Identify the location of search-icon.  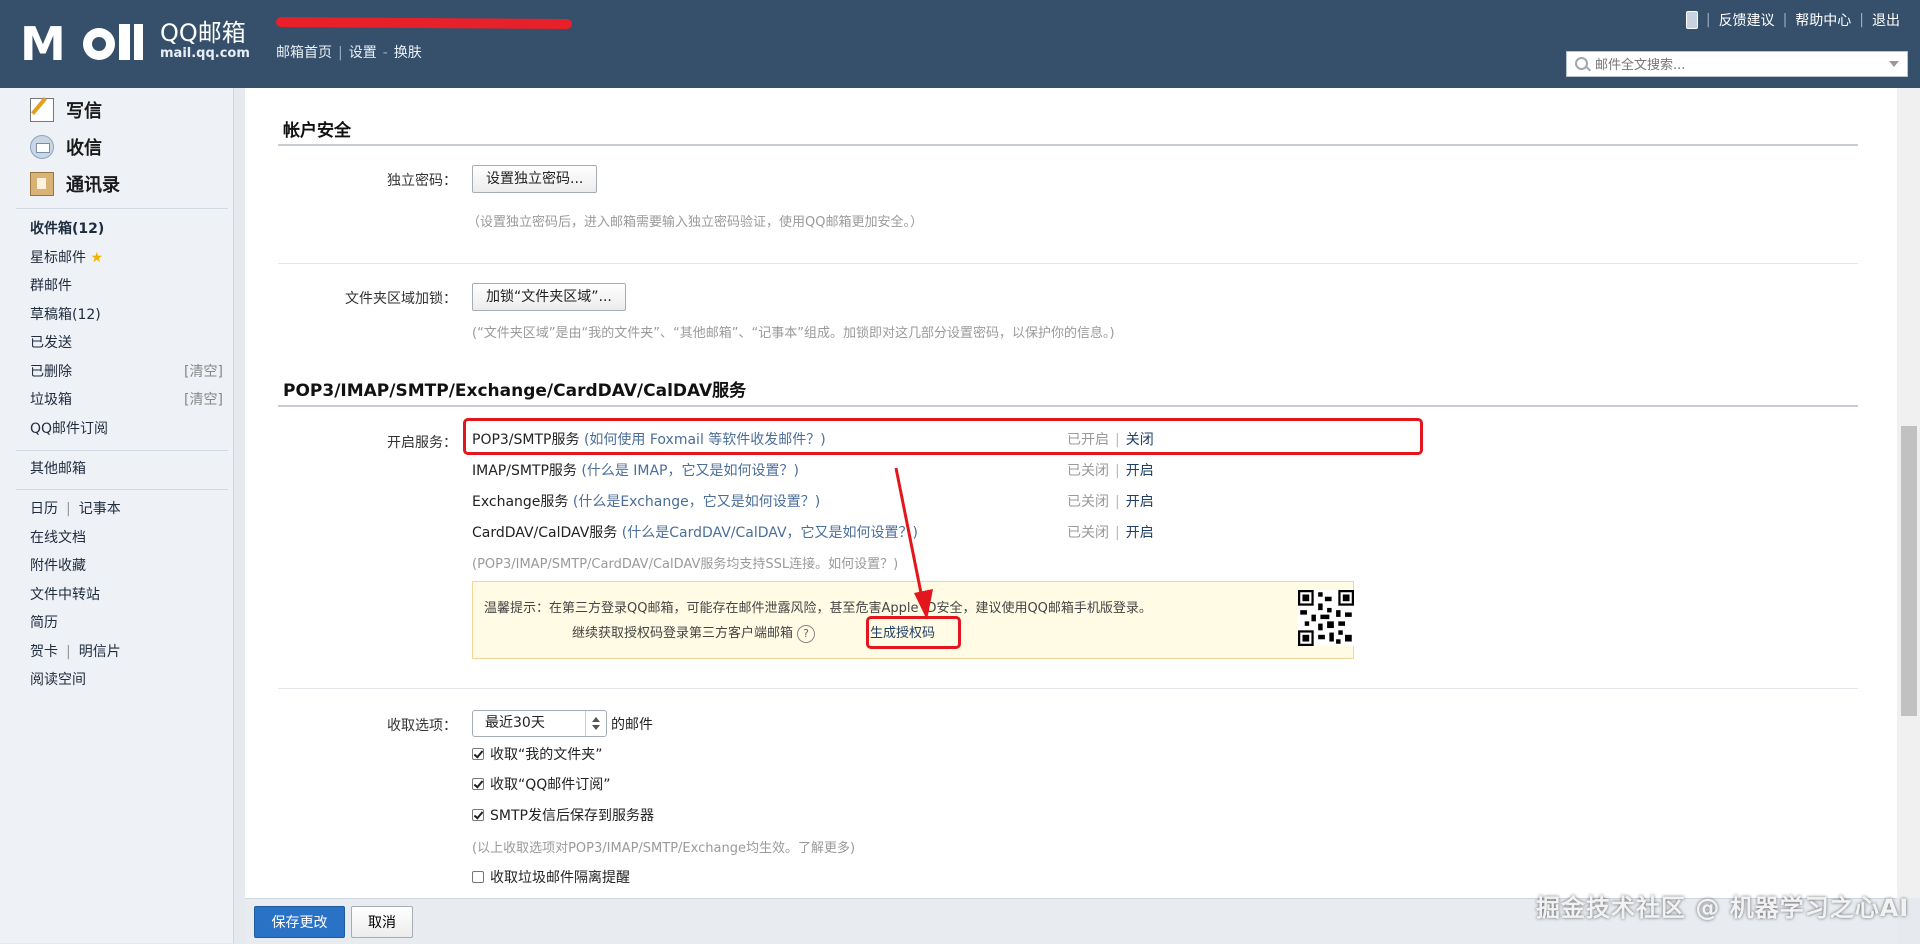
(1581, 63).